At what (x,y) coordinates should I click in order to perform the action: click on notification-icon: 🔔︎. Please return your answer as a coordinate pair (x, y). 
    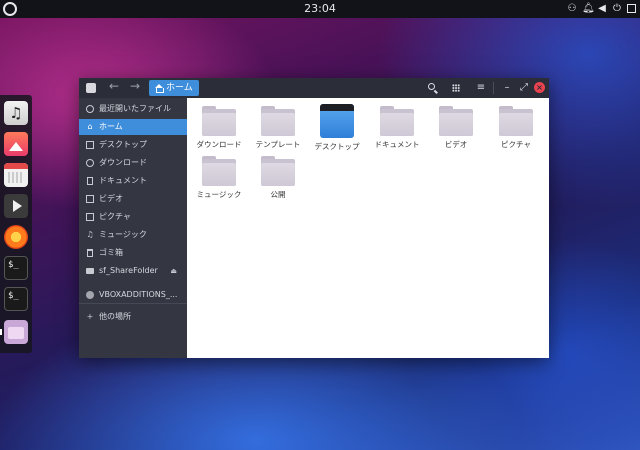
    Looking at the image, I should click on (588, 9).